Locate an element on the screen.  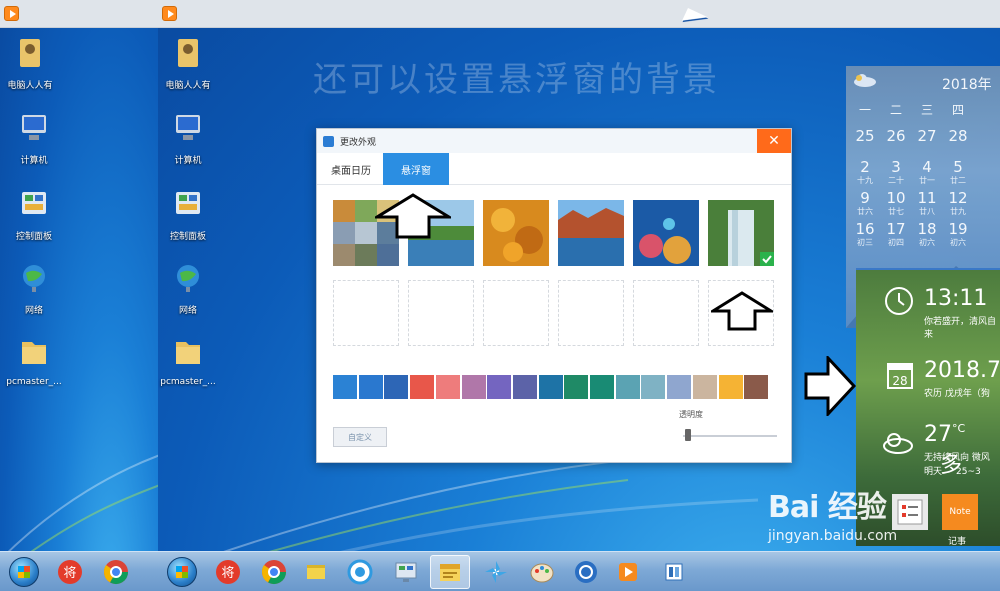
taskbar-main: 将 is located at coordinates (579, 571).